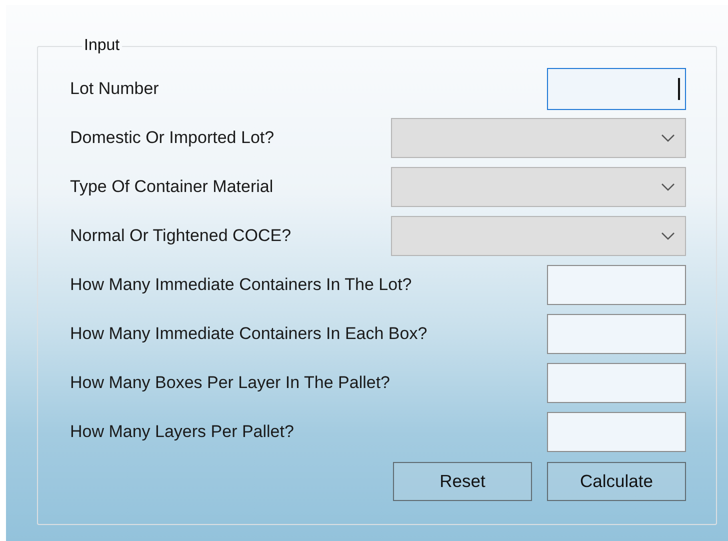 Image resolution: width=728 pixels, height=541 pixels. I want to click on field-label: How Many Layers Per Pallet?, so click(182, 432).